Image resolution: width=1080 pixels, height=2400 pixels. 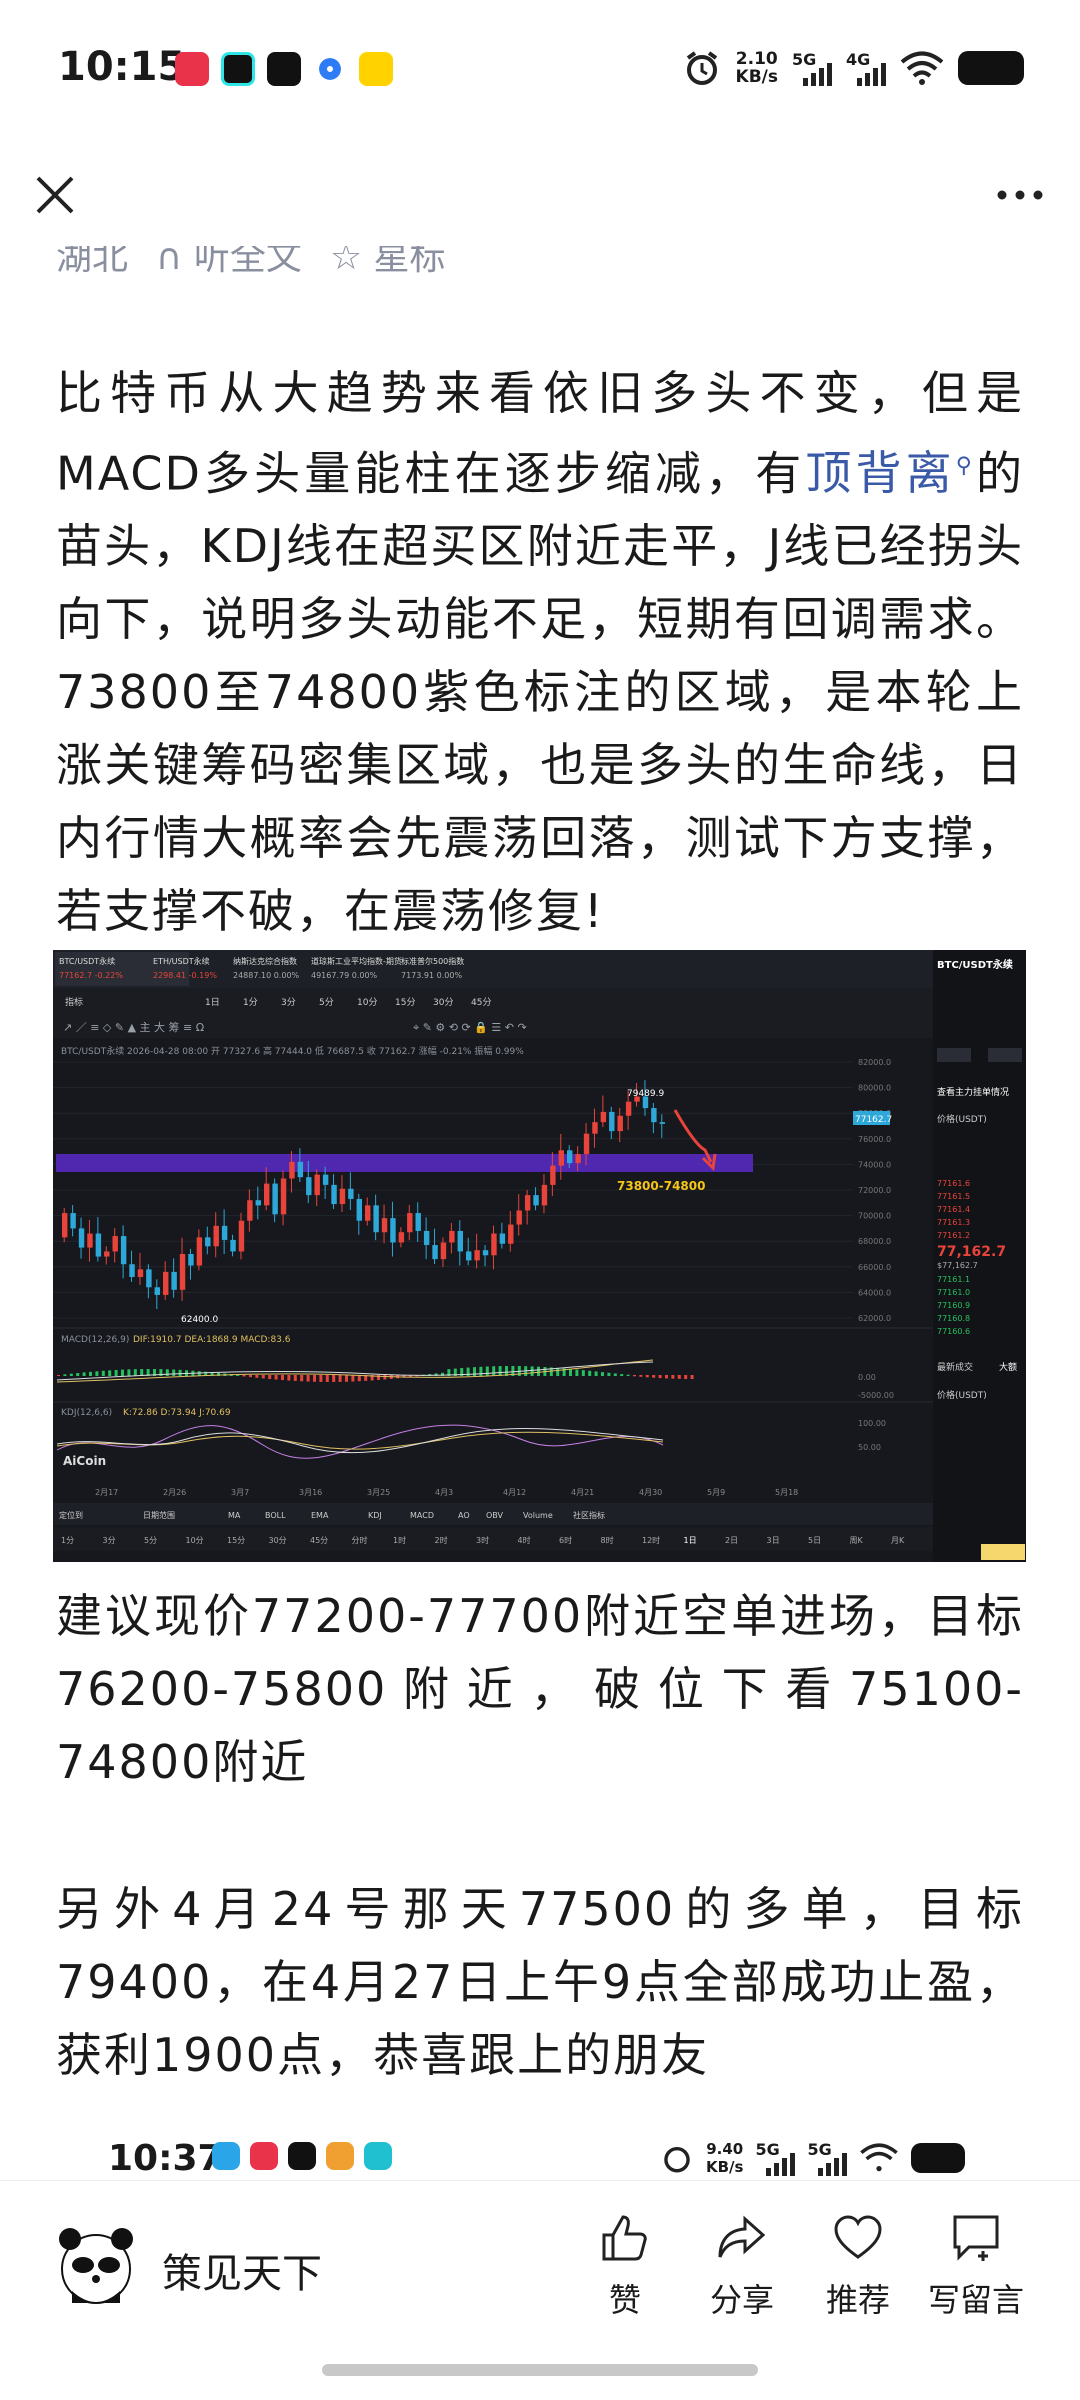 What do you see at coordinates (582, 1492) in the screenshot?
I see `date-tick: 4月21` at bounding box center [582, 1492].